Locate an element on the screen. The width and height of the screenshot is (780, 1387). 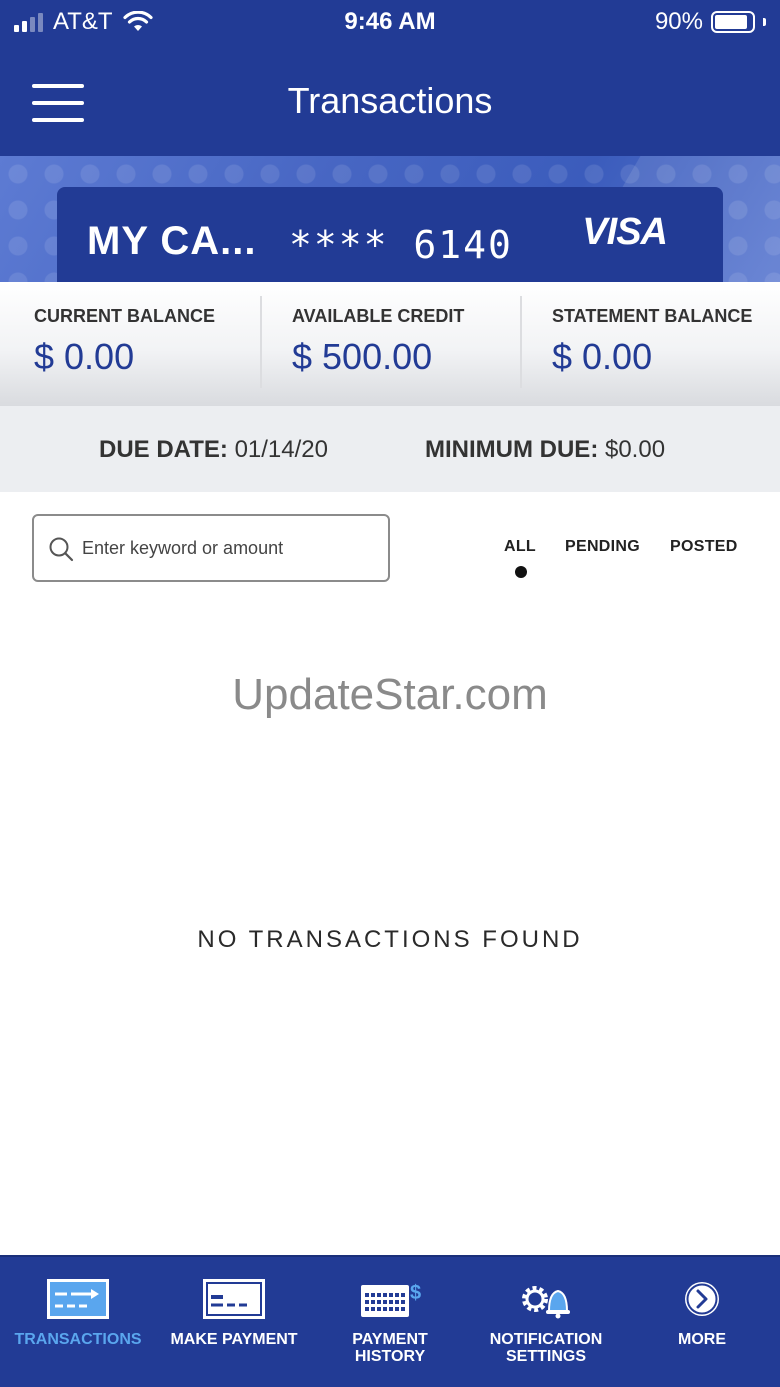
card-banner: MY CA... **** 6140 VISA is located at coordinates (390, 219).